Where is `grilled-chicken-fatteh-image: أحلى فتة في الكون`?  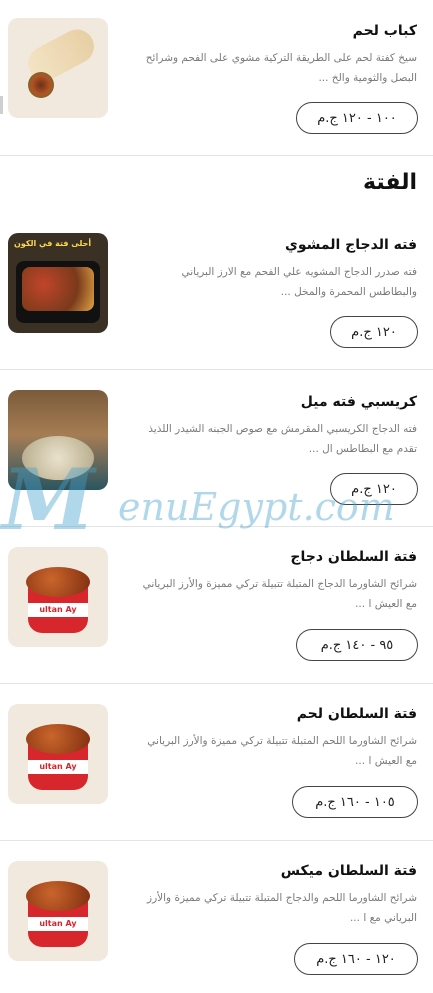 grilled-chicken-fatteh-image: أحلى فتة في الكون is located at coordinates (58, 283).